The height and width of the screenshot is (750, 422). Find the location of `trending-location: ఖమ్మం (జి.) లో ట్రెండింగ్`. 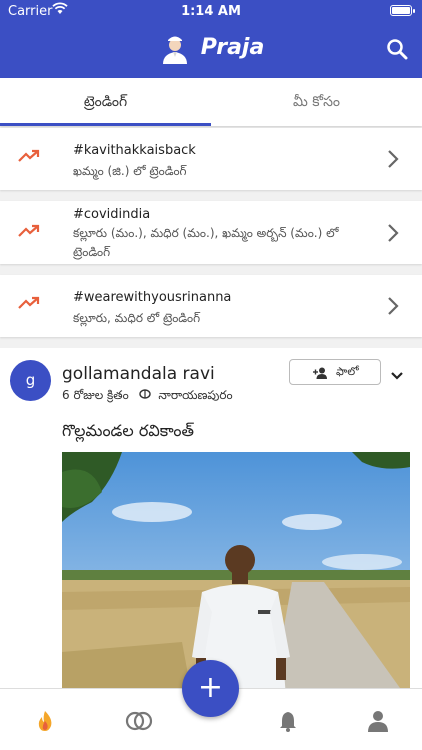

trending-location: ఖమ్మం (జి.) లో ట్రెండింగ్ is located at coordinates (130, 171).